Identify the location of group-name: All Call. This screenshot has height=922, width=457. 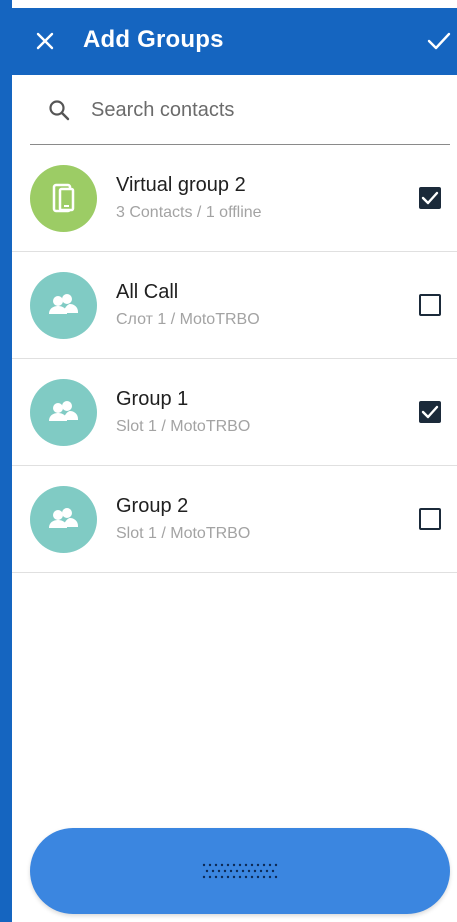
(147, 292).